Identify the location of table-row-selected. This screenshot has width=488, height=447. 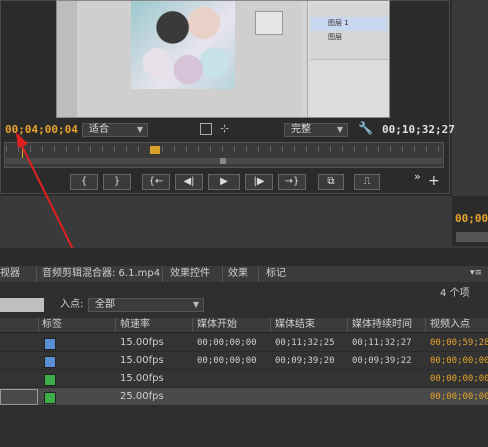
(244, 397).